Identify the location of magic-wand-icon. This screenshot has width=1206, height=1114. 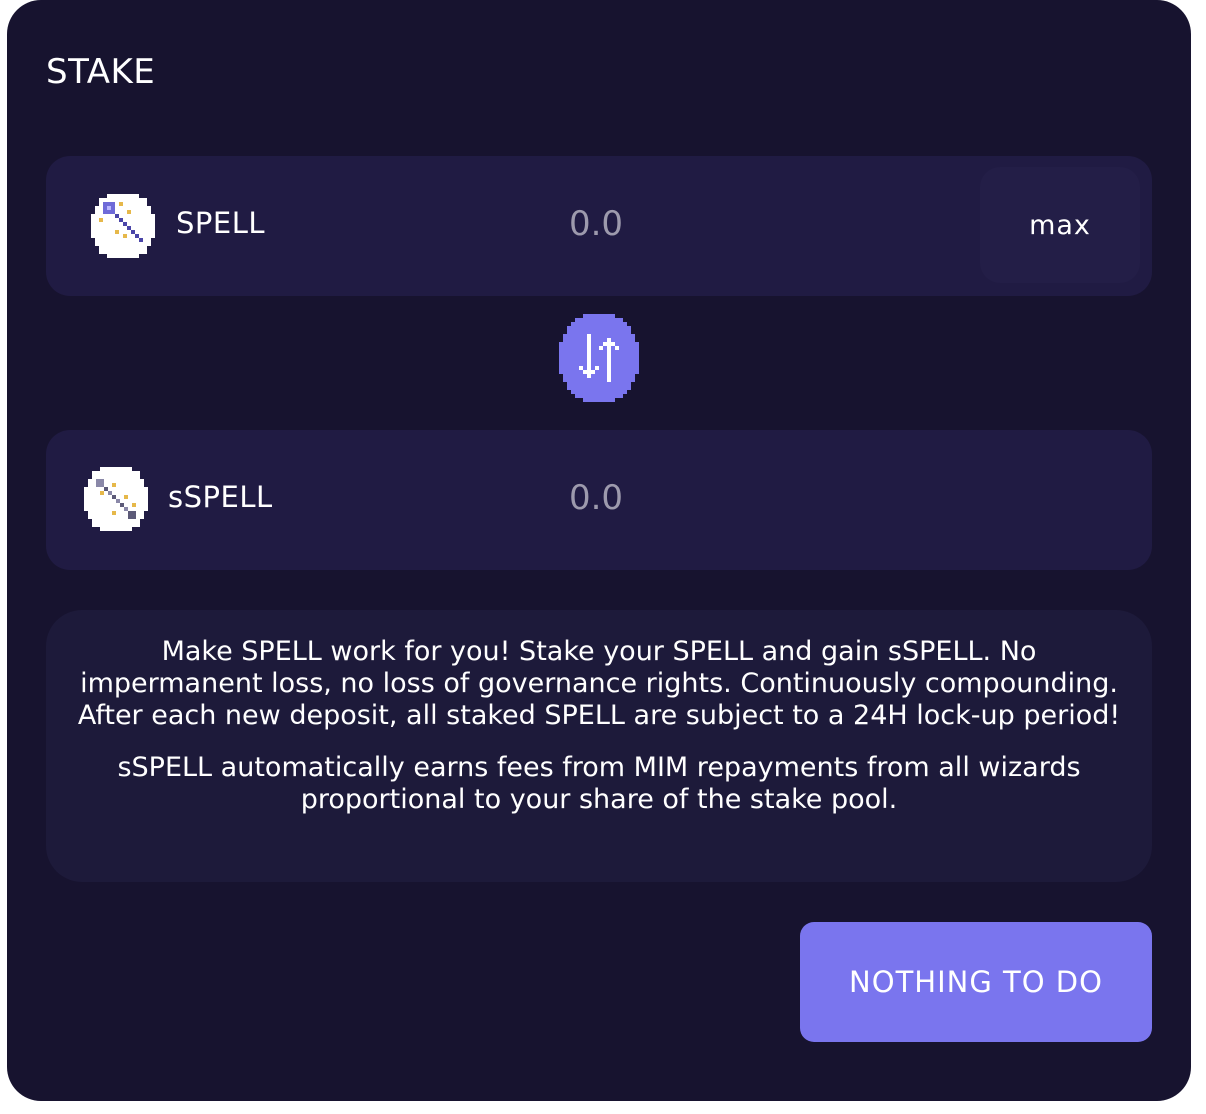
(123, 226).